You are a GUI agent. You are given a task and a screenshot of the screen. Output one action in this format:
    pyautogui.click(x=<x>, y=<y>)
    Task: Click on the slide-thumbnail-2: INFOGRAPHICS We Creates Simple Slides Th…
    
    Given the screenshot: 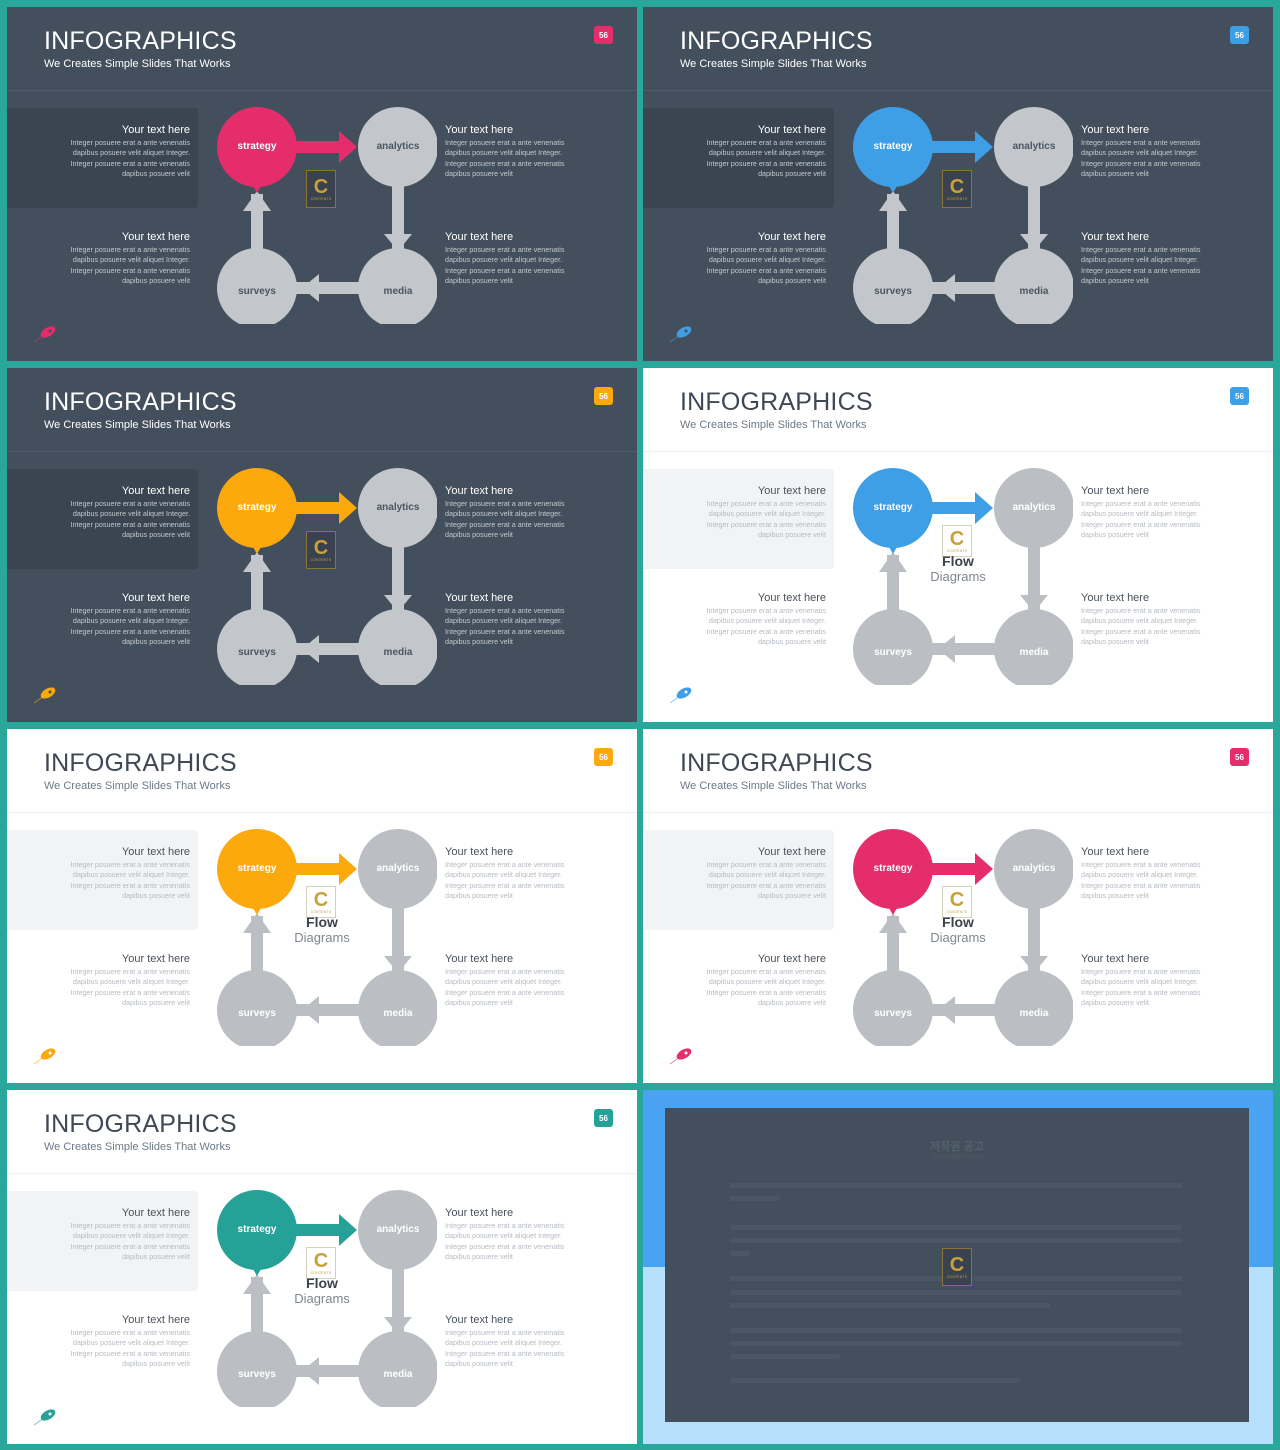 What is the action you would take?
    pyautogui.click(x=958, y=184)
    